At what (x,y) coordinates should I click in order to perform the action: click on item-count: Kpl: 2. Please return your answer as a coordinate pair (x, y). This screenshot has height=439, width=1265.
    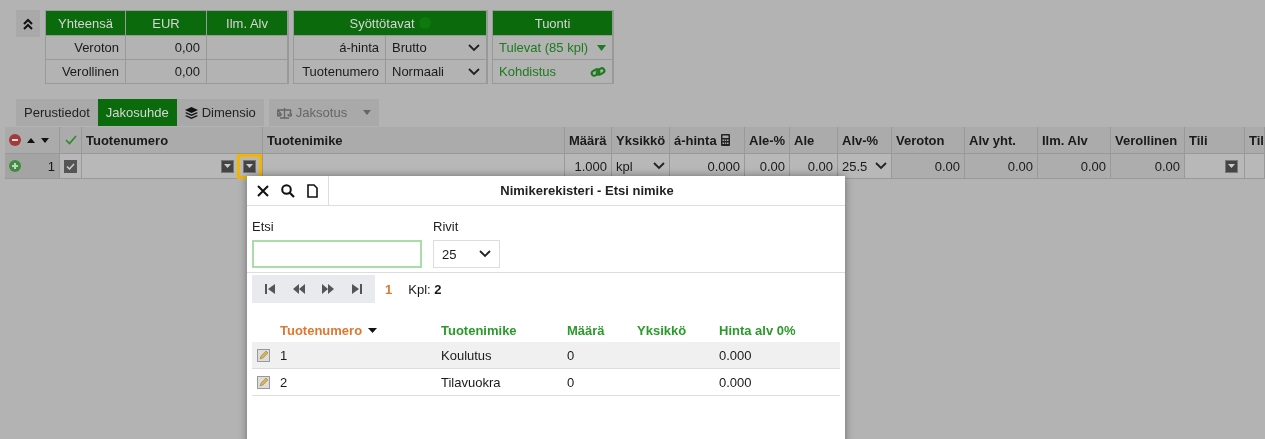
    Looking at the image, I should click on (425, 289).